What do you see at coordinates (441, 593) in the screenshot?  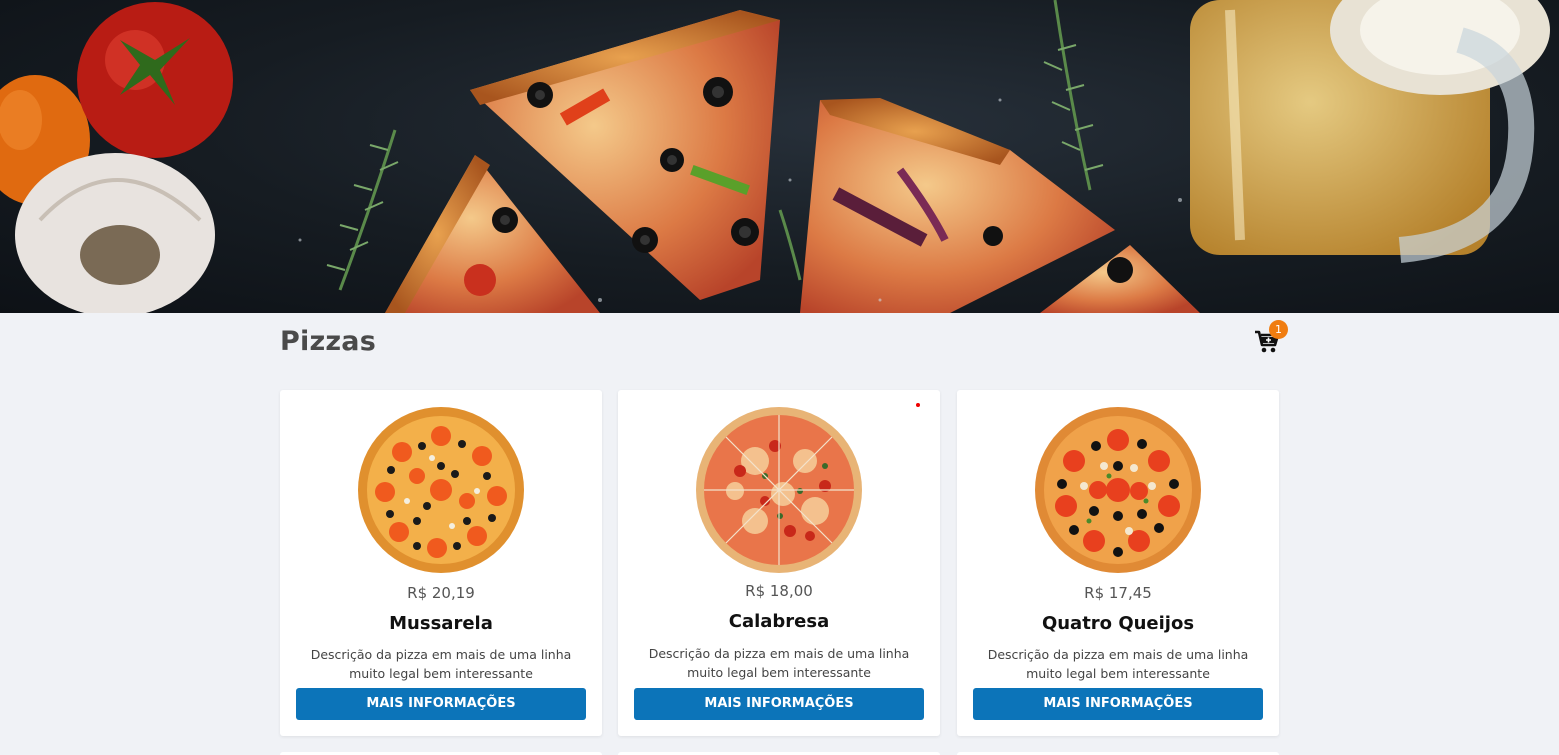 I see `pizza-price: R$ 20,19` at bounding box center [441, 593].